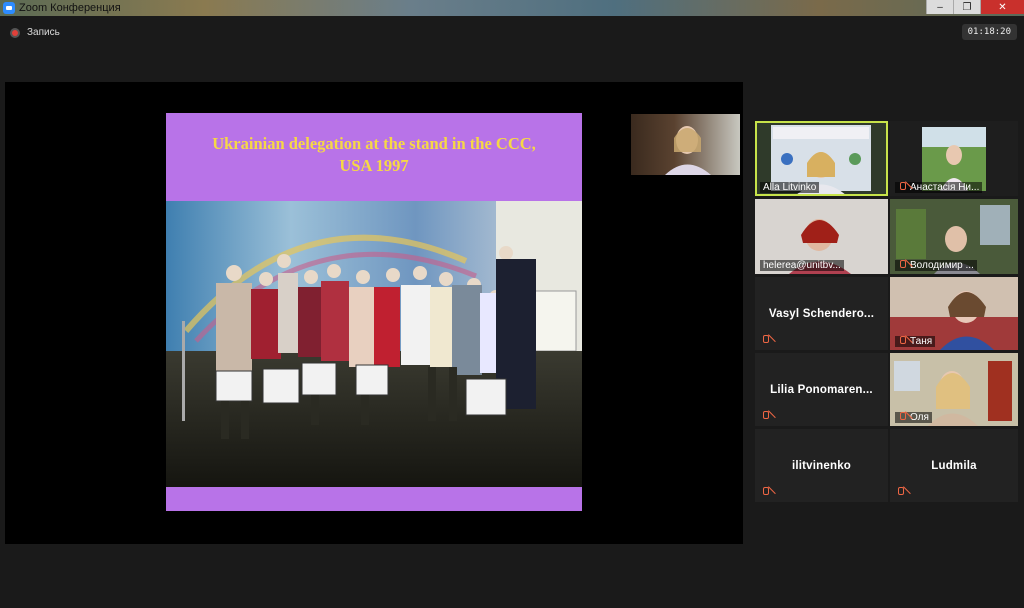 The height and width of the screenshot is (608, 1024). What do you see at coordinates (913, 417) in the screenshot?
I see `participant-name: Оля` at bounding box center [913, 417].